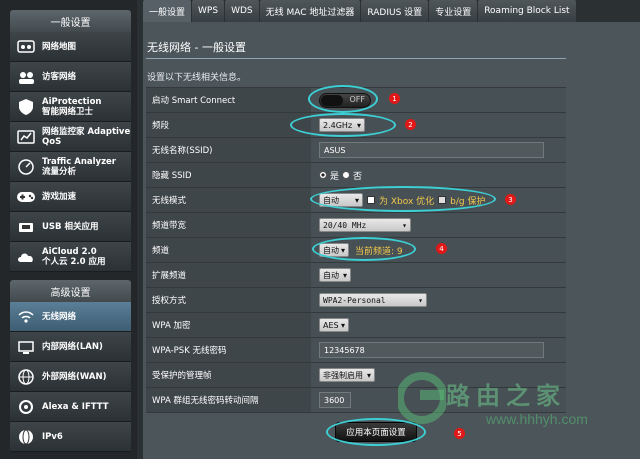  What do you see at coordinates (79, 166) in the screenshot?
I see `sidebar-item-label: Traffic Analyzer 流量分析` at bounding box center [79, 166].